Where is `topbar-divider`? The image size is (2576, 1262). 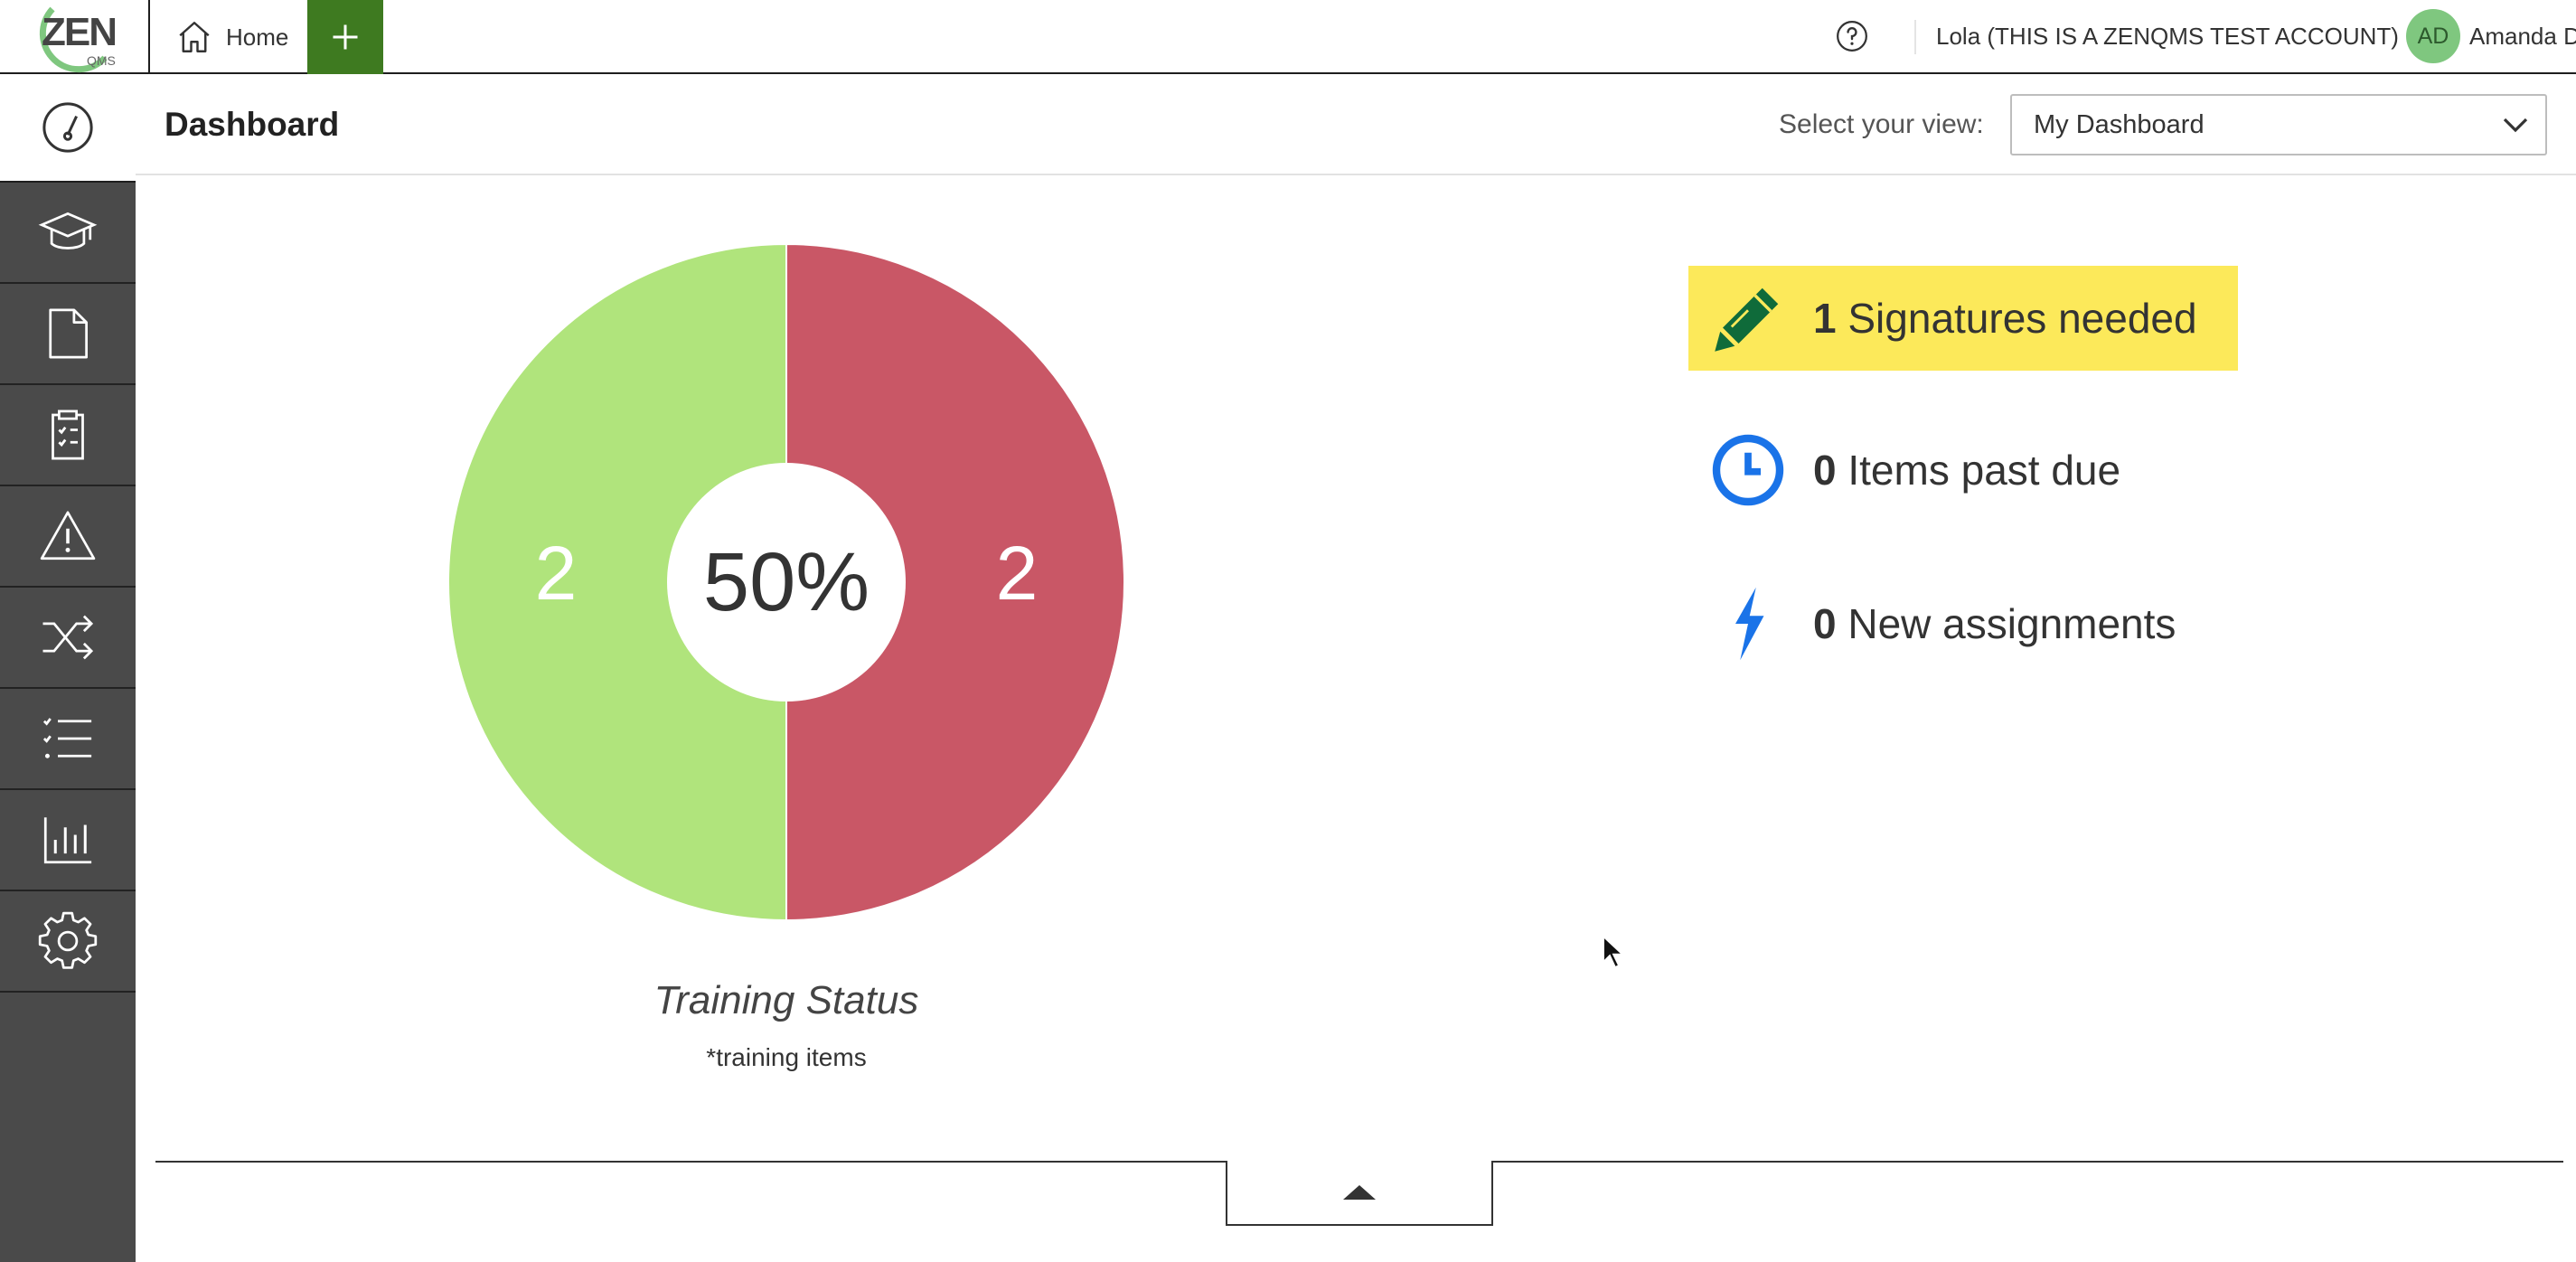 topbar-divider is located at coordinates (1915, 37).